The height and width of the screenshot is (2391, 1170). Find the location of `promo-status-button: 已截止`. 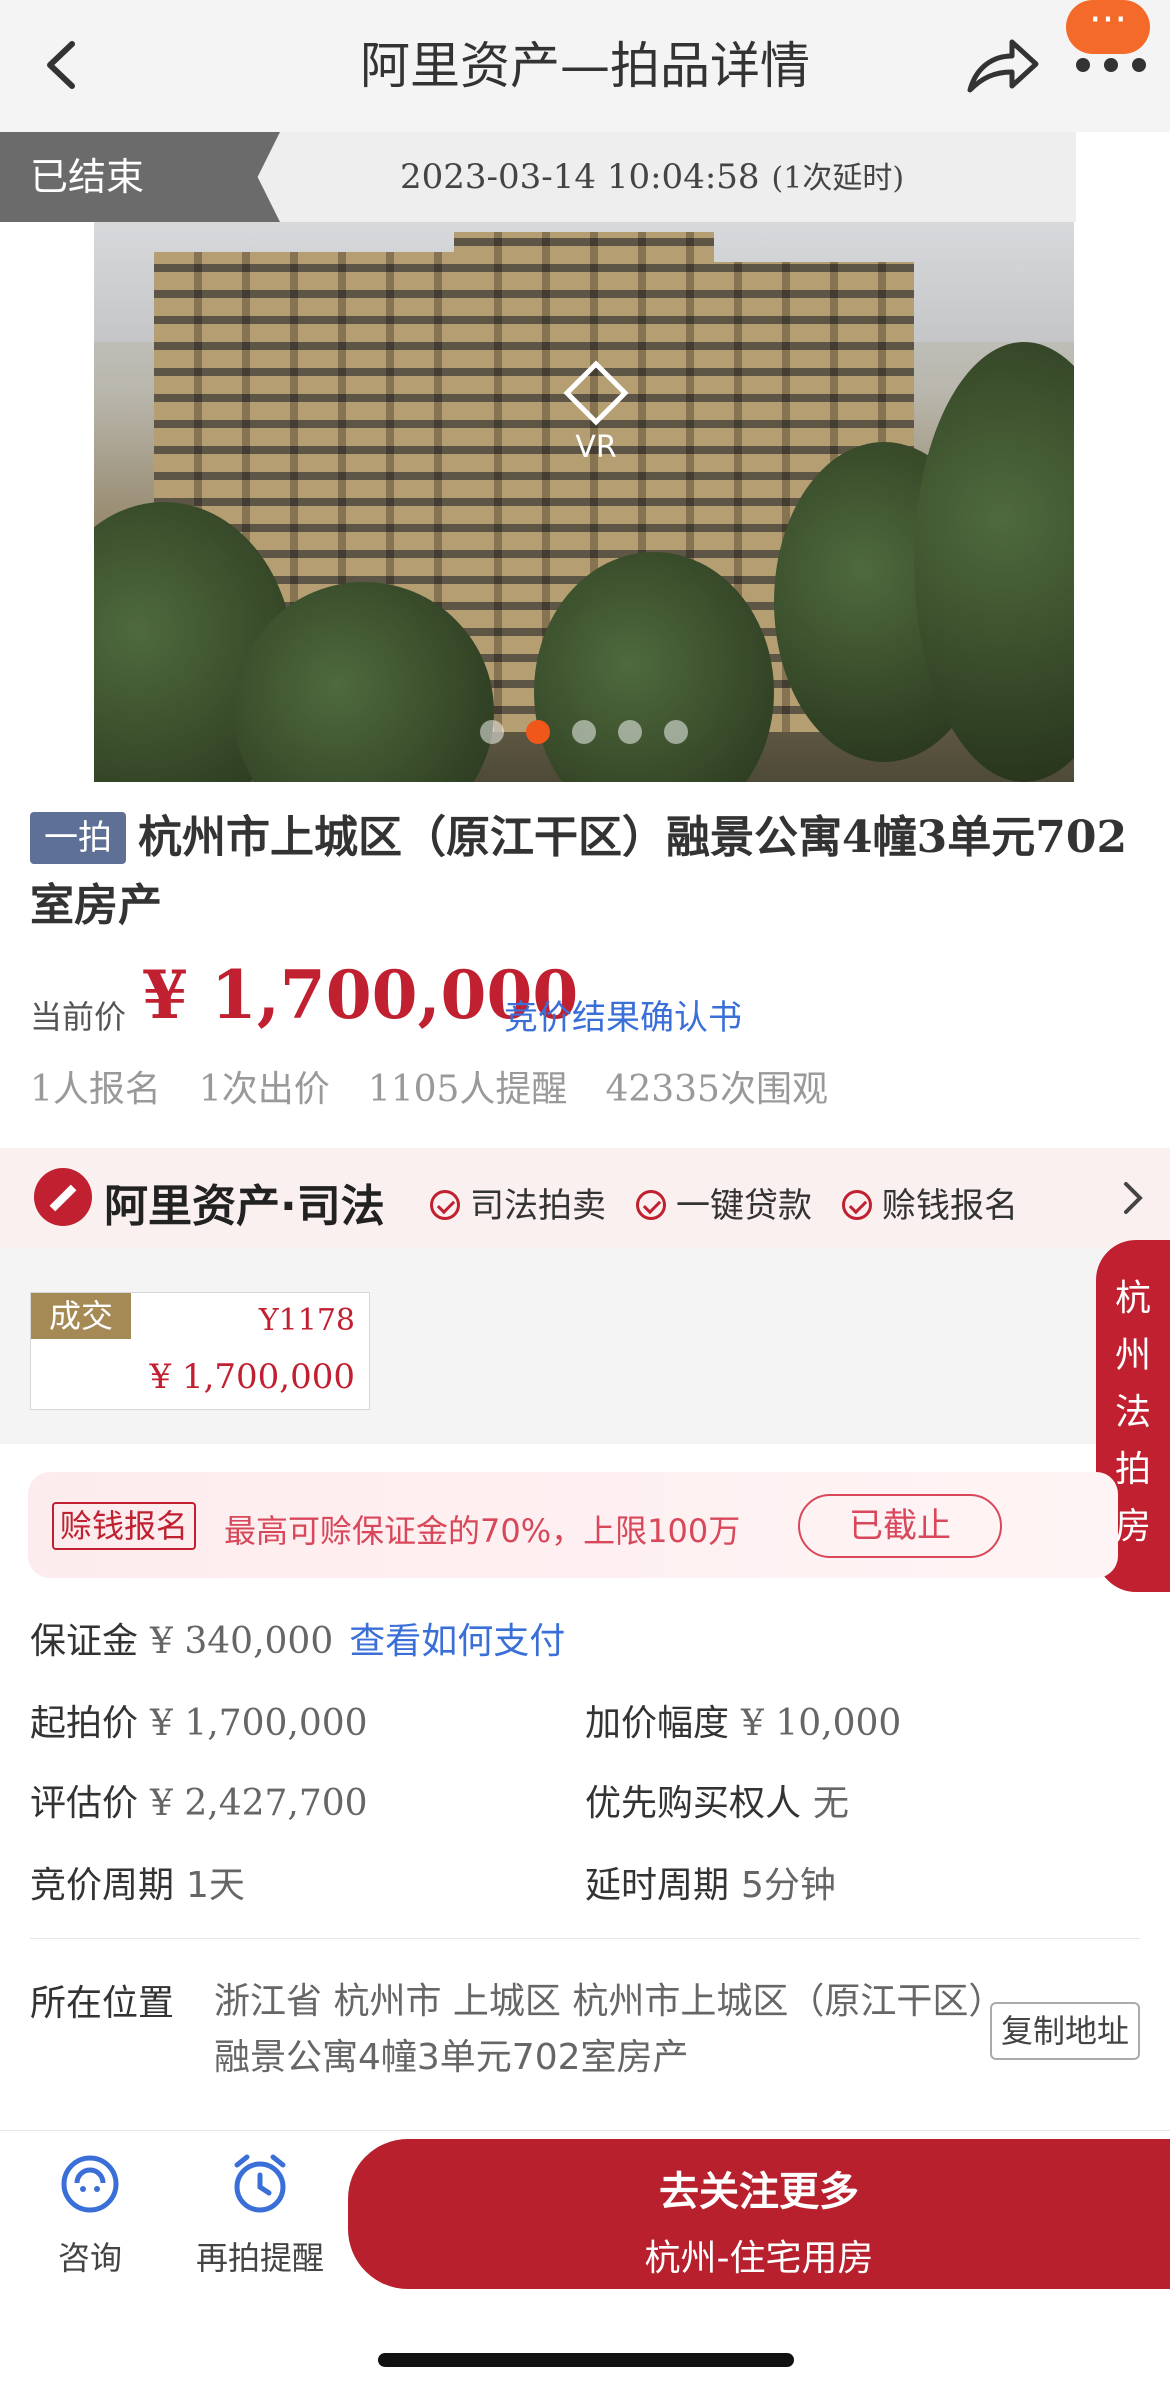

promo-status-button: 已截止 is located at coordinates (900, 1526).